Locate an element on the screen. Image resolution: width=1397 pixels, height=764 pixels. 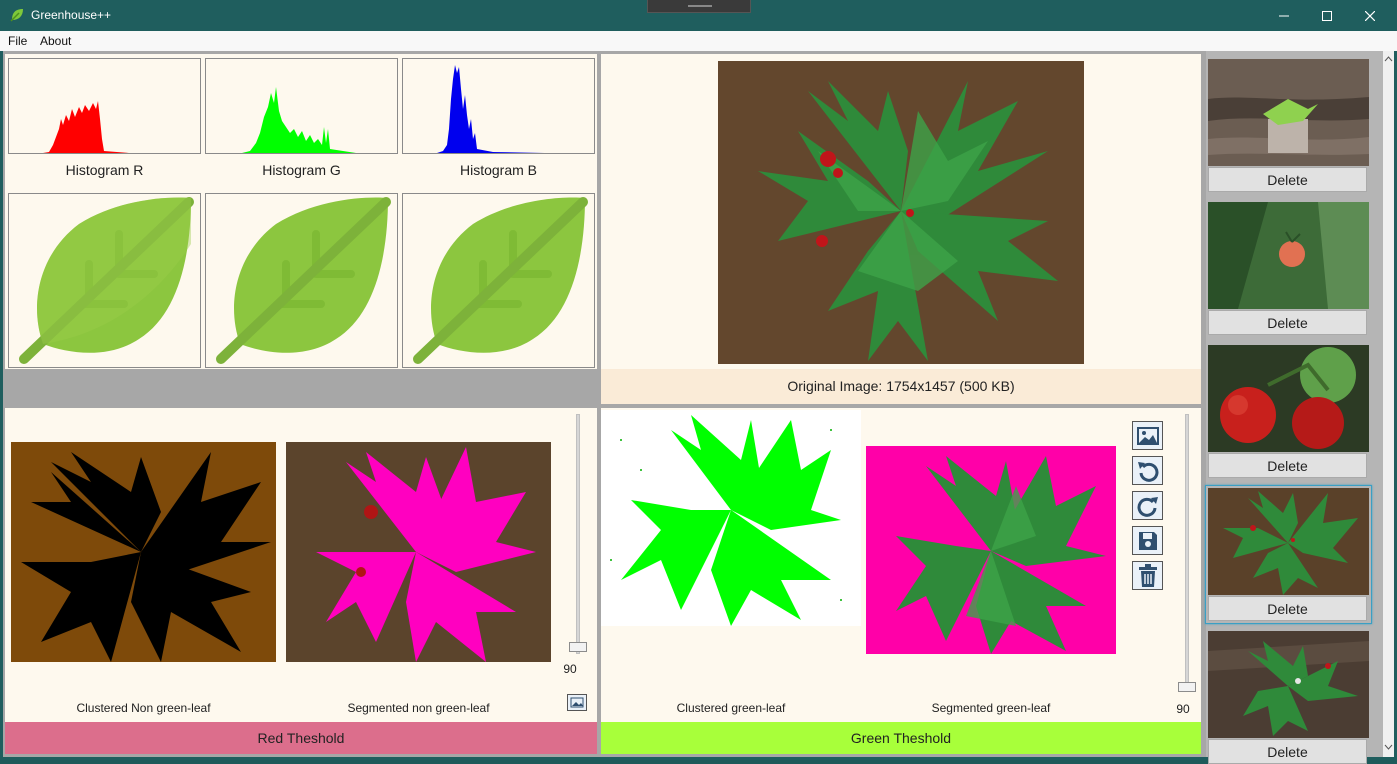
clustered-non-green-image is located at coordinates (143, 552).